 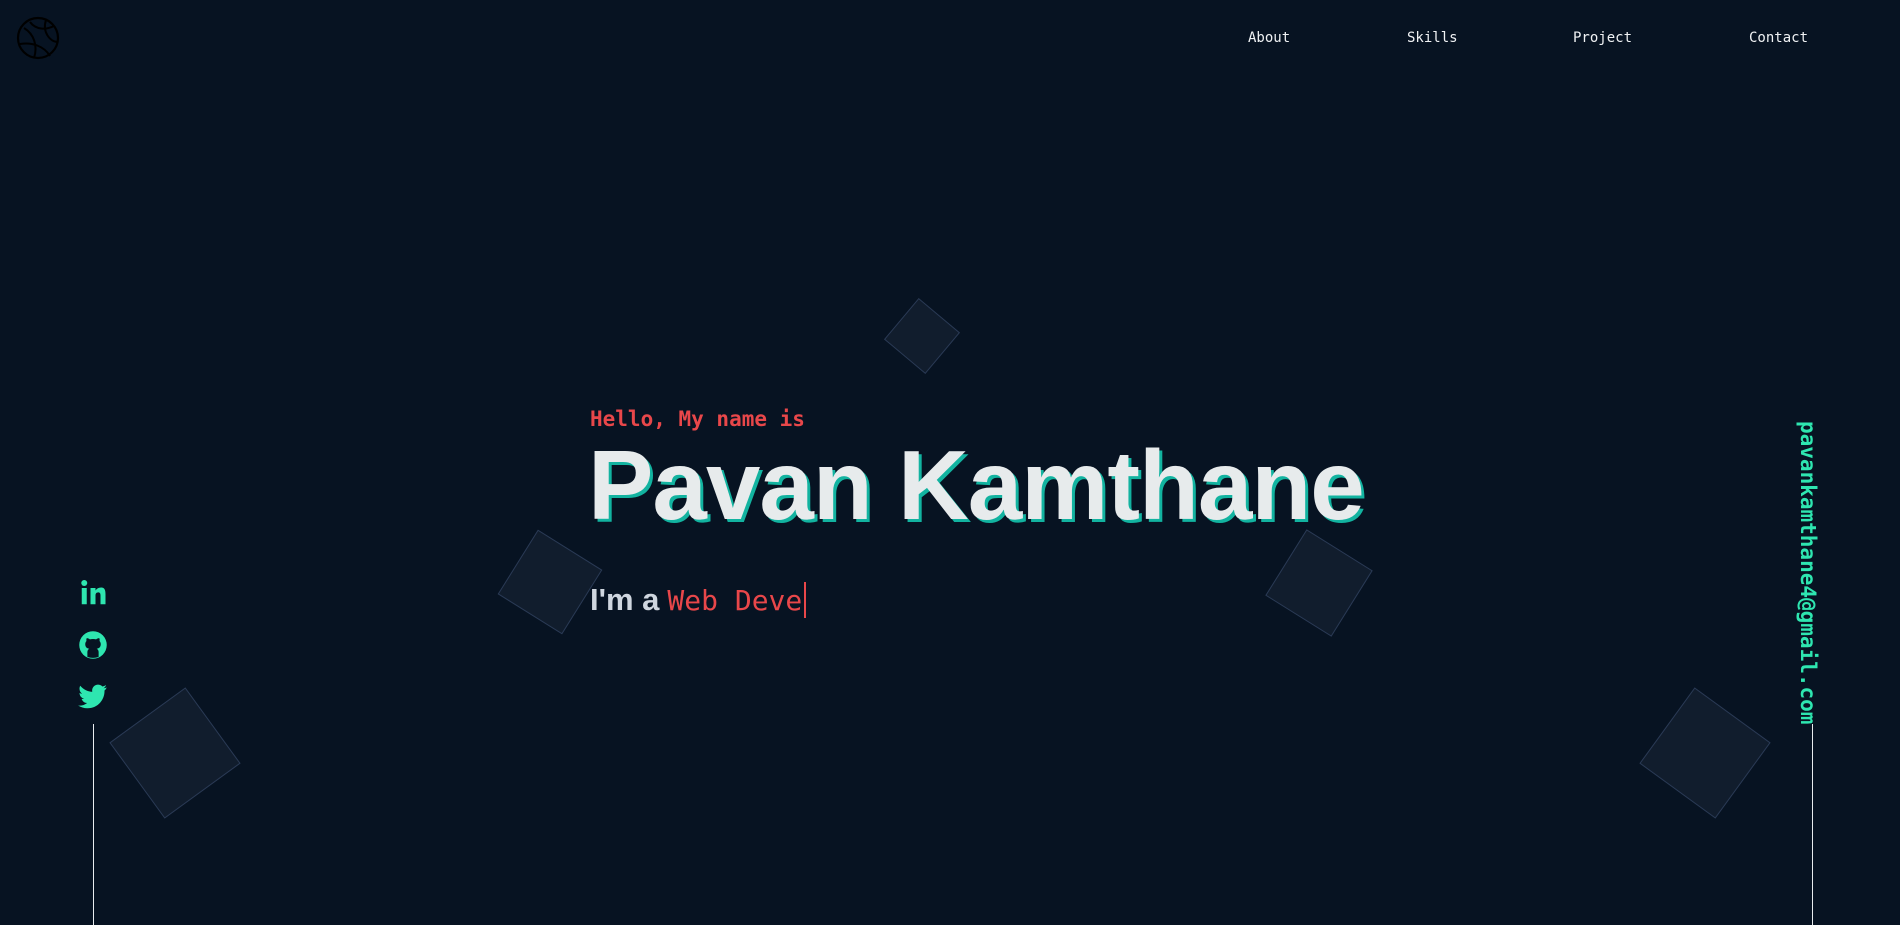 What do you see at coordinates (950, 42) in the screenshot?
I see `main-nav: About Skills Project Contact` at bounding box center [950, 42].